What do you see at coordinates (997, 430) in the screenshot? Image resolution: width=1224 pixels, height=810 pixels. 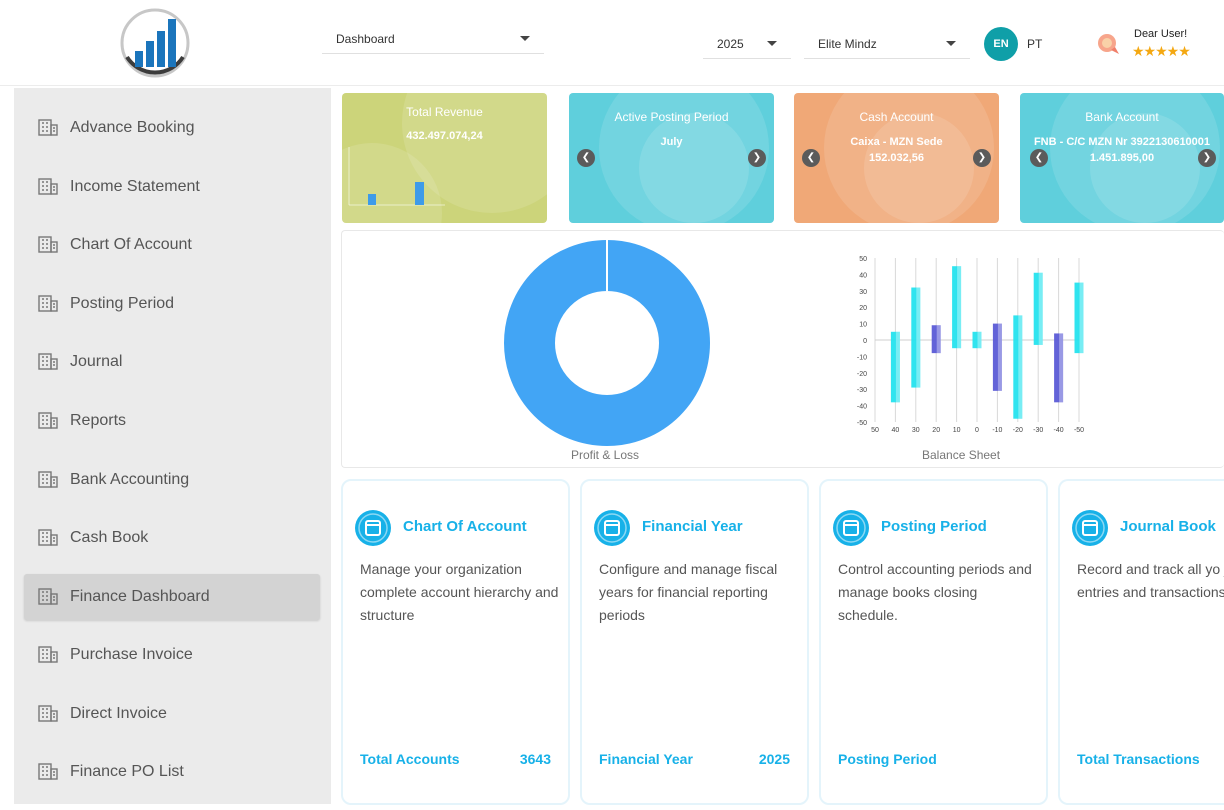 I see `x-tick-label: -10` at bounding box center [997, 430].